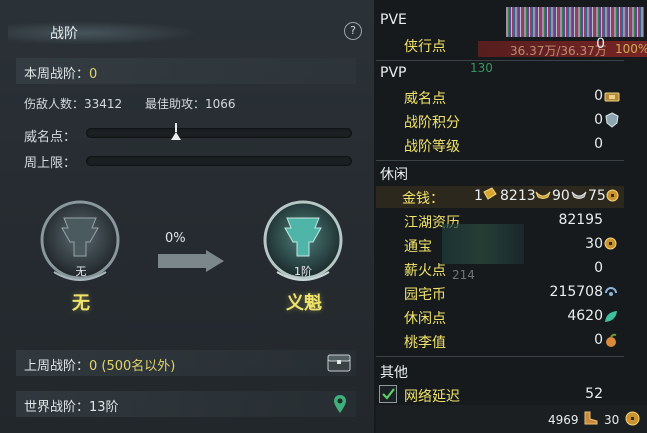  Describe the element at coordinates (611, 316) in the screenshot. I see `leaf-icon` at that location.